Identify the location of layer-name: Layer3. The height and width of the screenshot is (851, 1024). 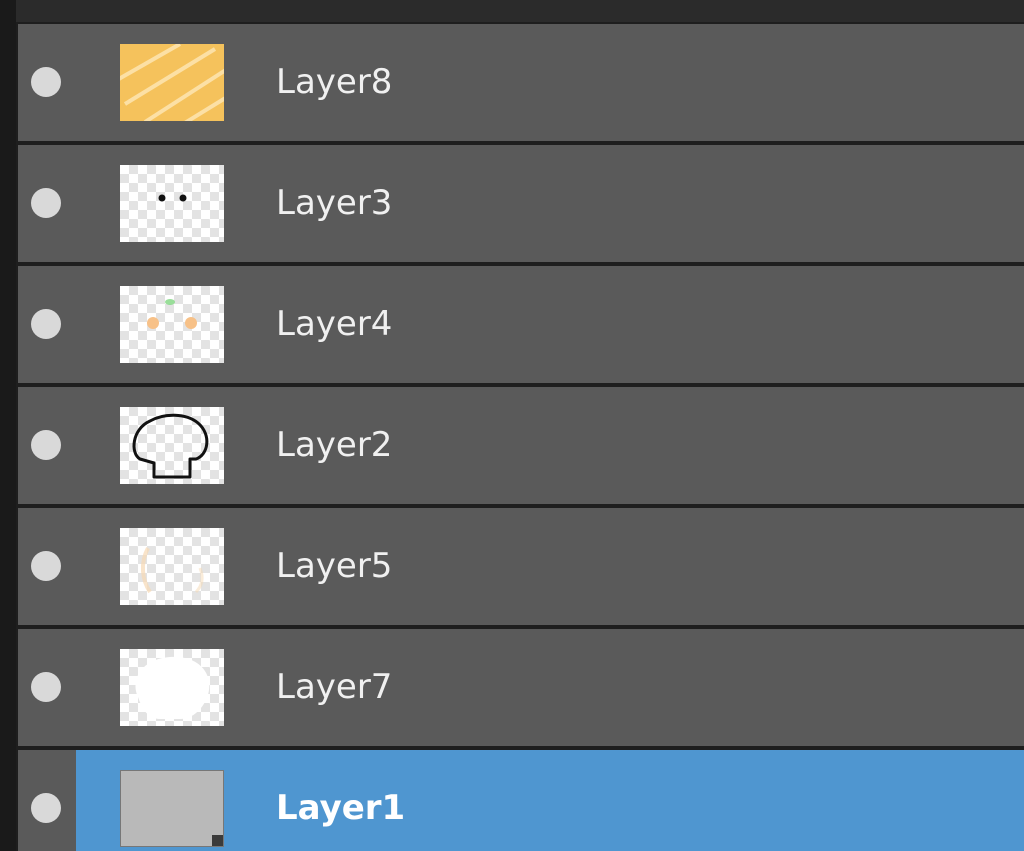
(334, 203).